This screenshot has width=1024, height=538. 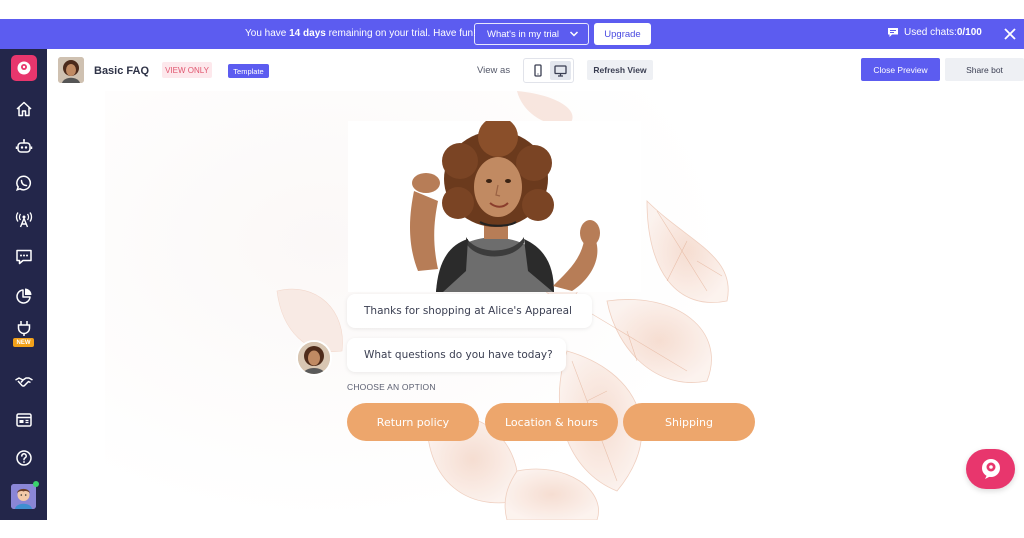 I want to click on integrations-plug-icon, so click(x=24, y=328).